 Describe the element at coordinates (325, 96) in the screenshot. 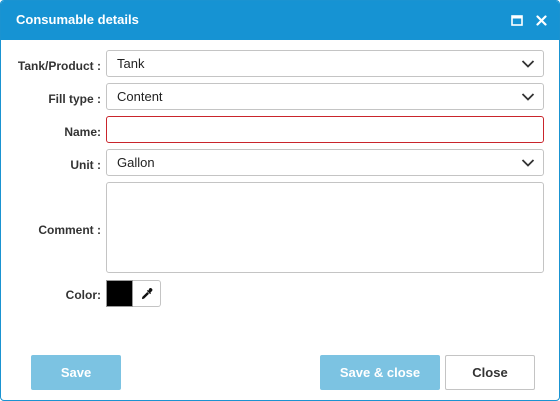

I see `fill-type-select: Content` at that location.